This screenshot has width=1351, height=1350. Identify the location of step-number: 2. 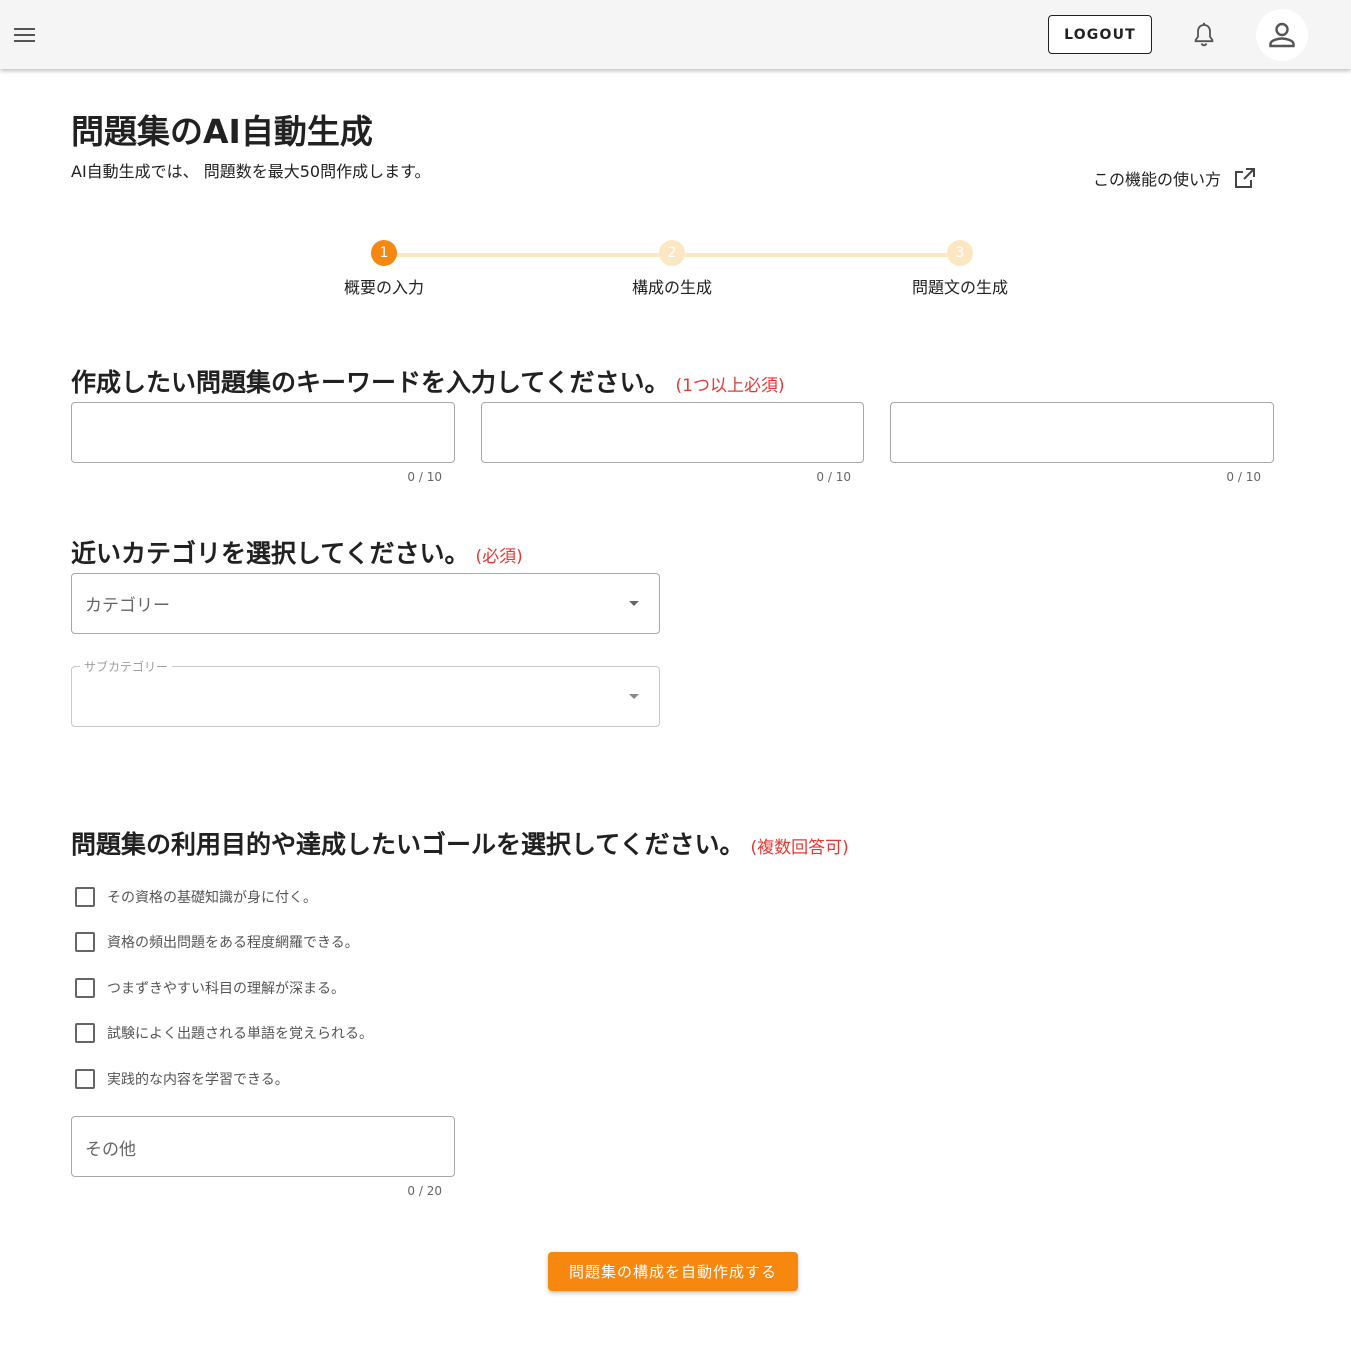
(672, 253).